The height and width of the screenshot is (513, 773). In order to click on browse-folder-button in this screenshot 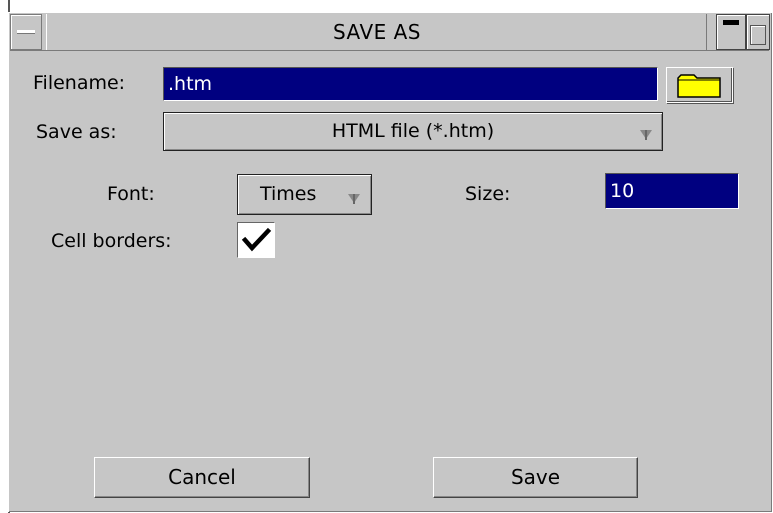, I will do `click(699, 85)`.